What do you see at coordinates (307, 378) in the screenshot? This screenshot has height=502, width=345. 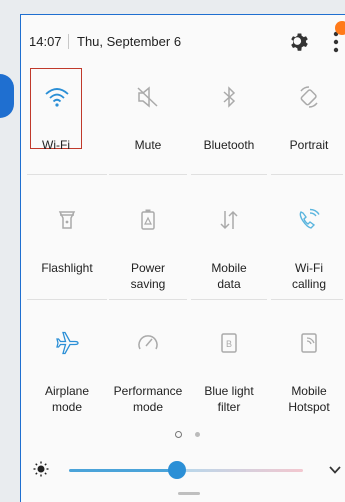 I see `tile-mobile-hotspot: Mobile Hotspot` at bounding box center [307, 378].